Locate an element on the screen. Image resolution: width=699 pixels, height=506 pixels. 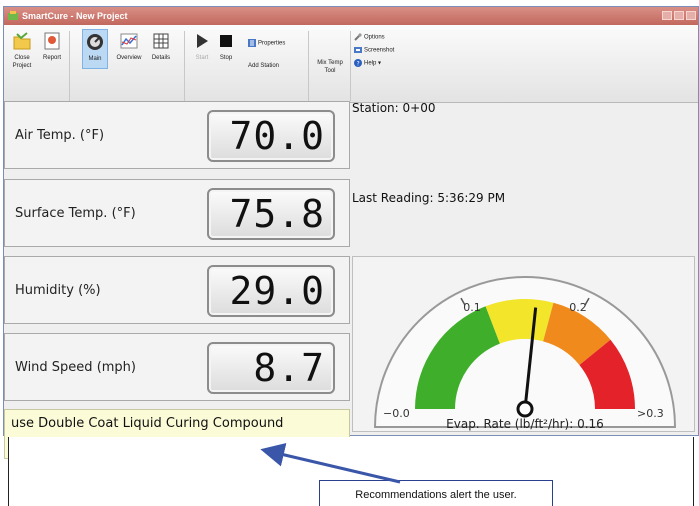
mix-temp-tool-button: Mix Temp Tool is located at coordinates (330, 67).